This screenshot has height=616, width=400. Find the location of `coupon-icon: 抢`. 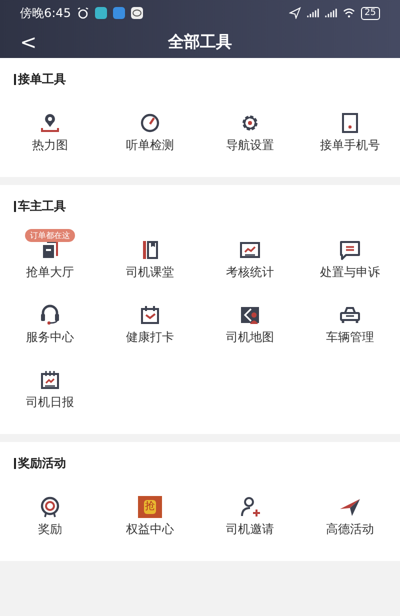

coupon-icon: 抢 is located at coordinates (150, 507).